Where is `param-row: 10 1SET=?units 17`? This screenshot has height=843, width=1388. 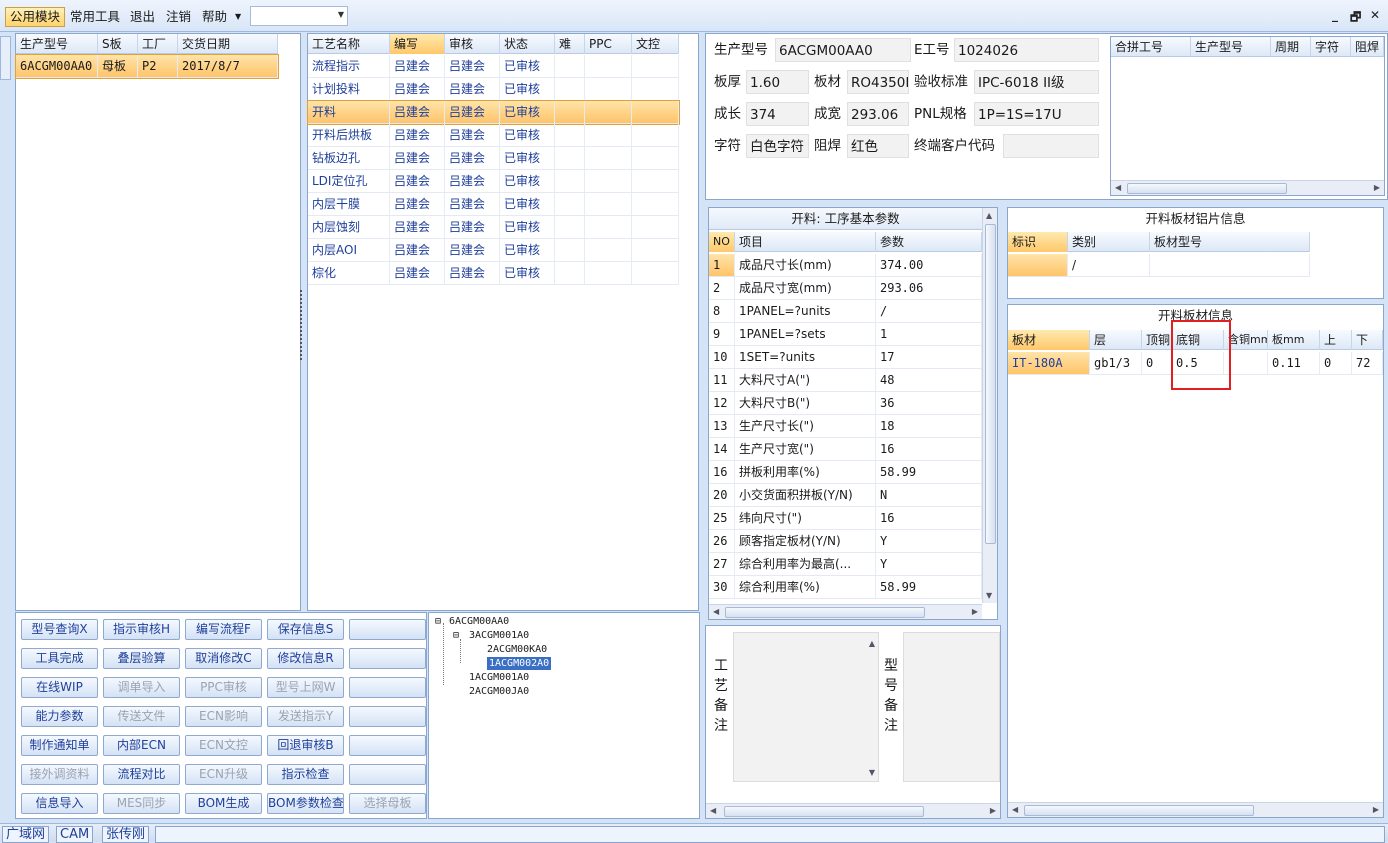
param-row: 10 1SET=?units 17 is located at coordinates (845, 357).